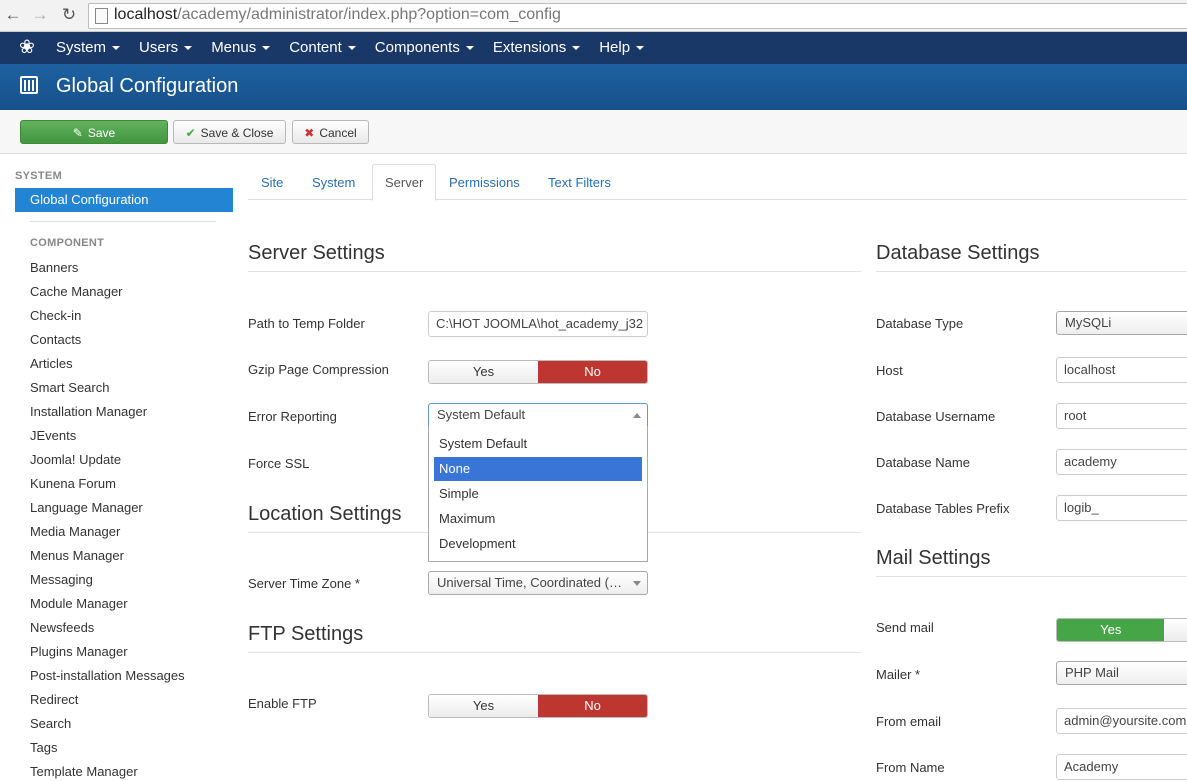  What do you see at coordinates (88, 48) in the screenshot?
I see `menu-system: System` at bounding box center [88, 48].